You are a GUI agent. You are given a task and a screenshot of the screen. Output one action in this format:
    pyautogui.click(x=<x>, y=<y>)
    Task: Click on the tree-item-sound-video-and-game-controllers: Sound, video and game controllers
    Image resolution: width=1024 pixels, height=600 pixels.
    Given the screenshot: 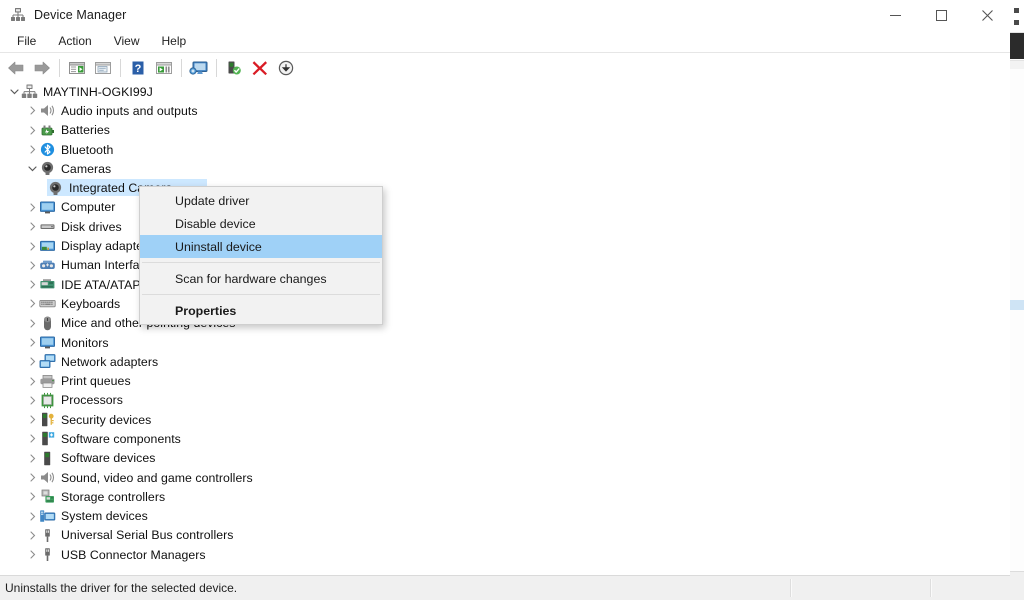 What is the action you would take?
    pyautogui.click(x=505, y=477)
    